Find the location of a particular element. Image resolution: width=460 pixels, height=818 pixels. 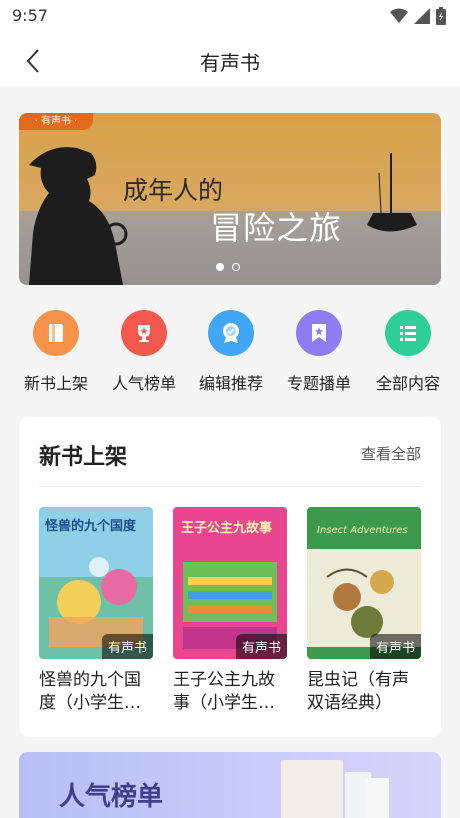

status-icons is located at coordinates (418, 16).